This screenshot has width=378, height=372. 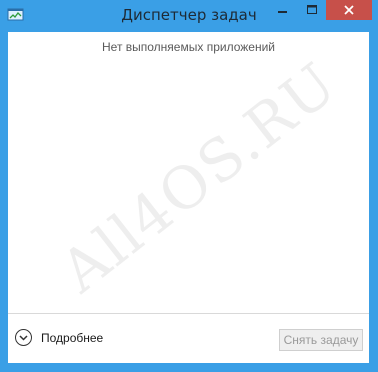 I want to click on minimize-button, so click(x=282, y=10).